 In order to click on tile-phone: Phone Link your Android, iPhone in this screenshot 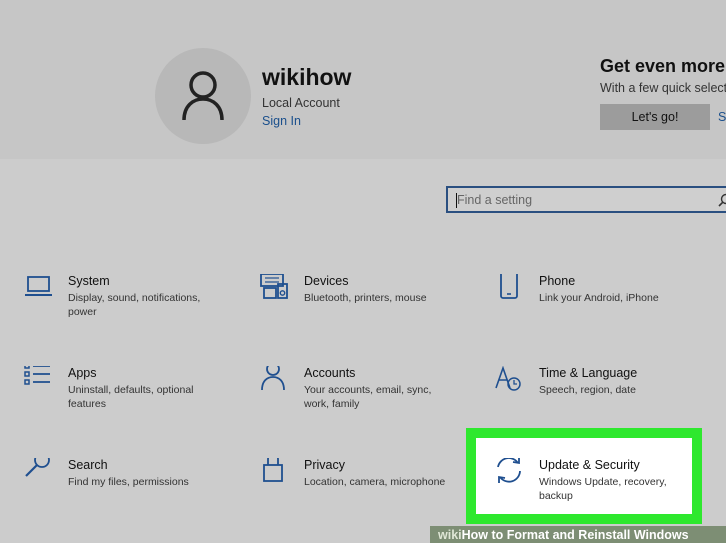, I will do `click(595, 302)`.